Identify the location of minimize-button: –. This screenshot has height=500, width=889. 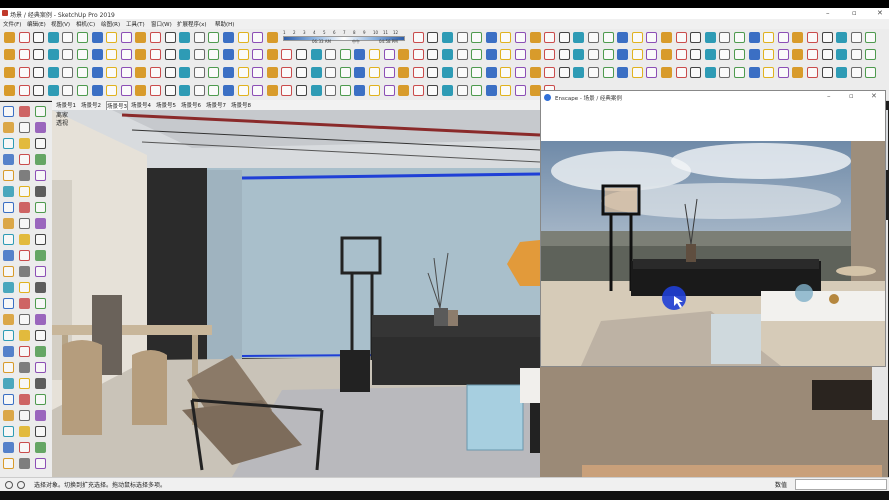
(828, 13).